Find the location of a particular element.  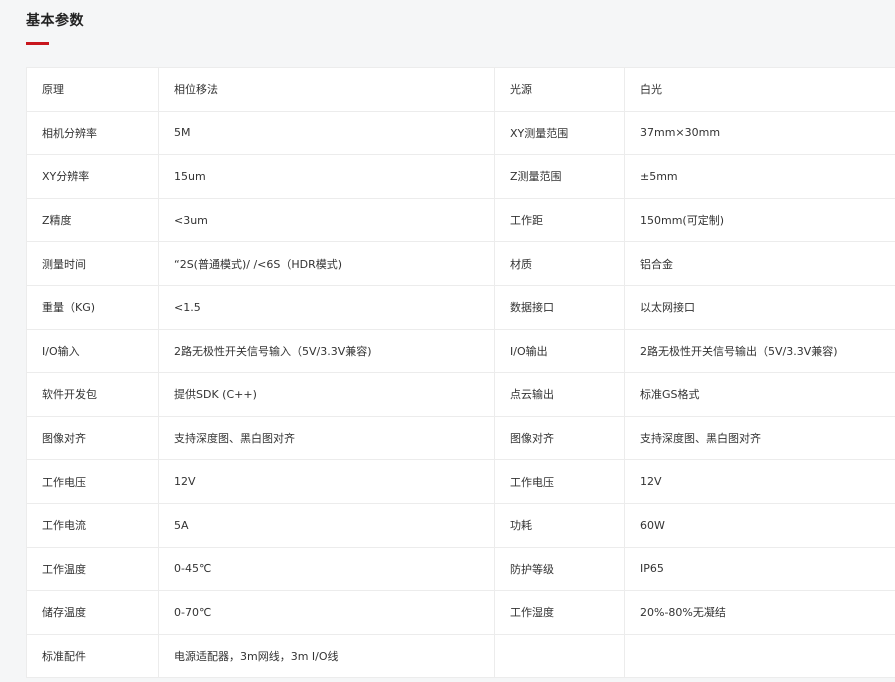

table-row: 工作电压 12V 工作电压 12V is located at coordinates (460, 481).